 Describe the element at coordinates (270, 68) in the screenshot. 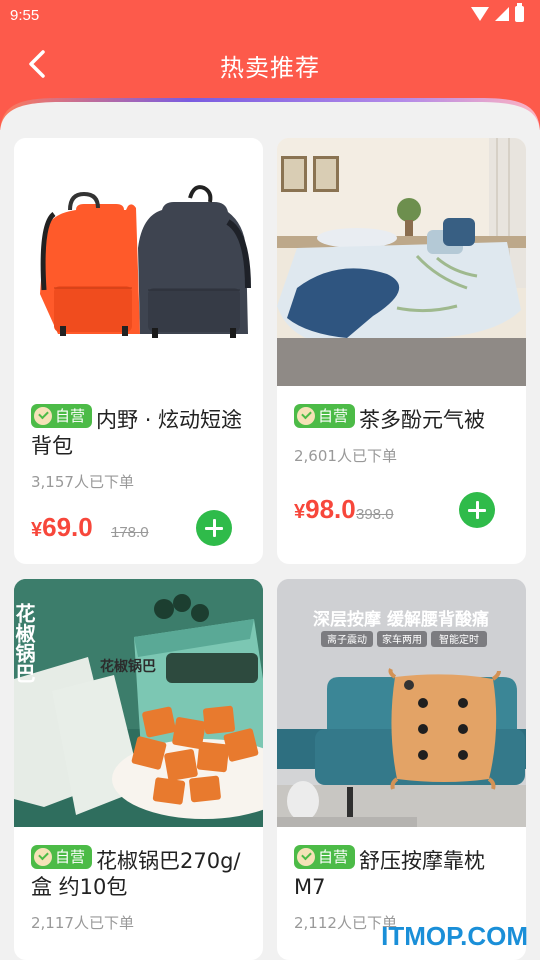

I see `page-title: 热卖推荐` at that location.